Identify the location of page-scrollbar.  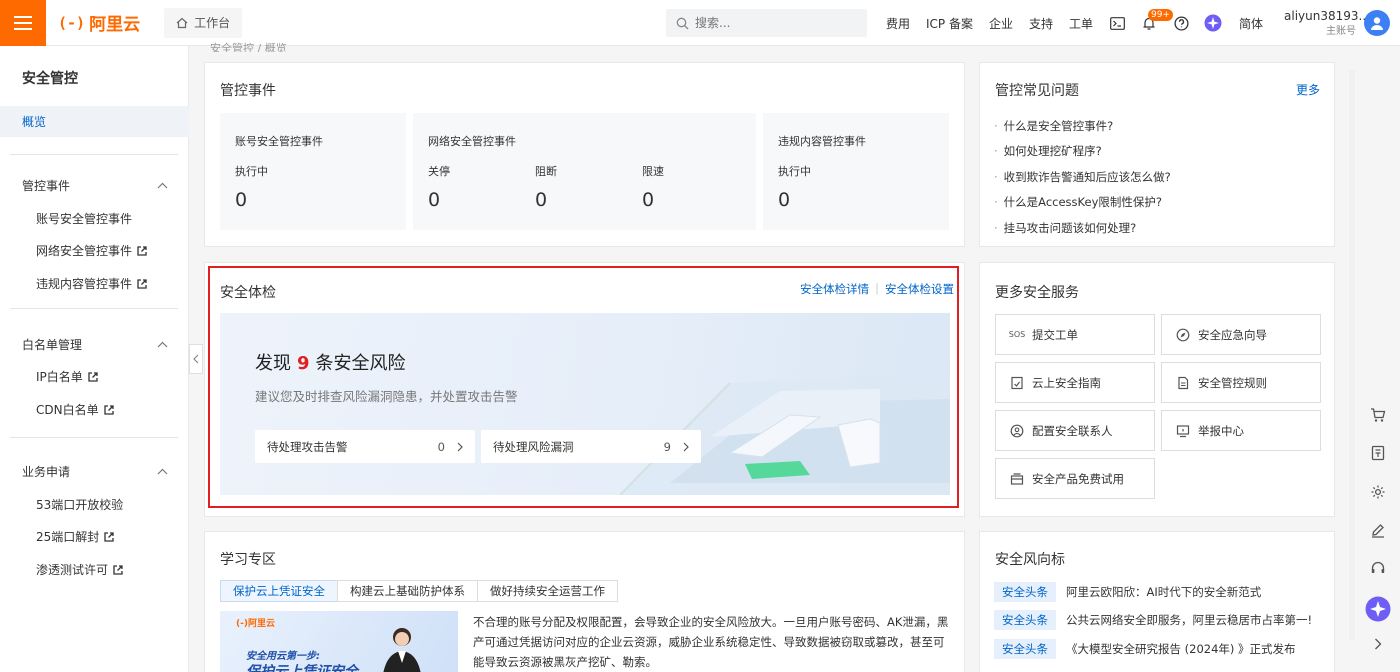
(1352, 355).